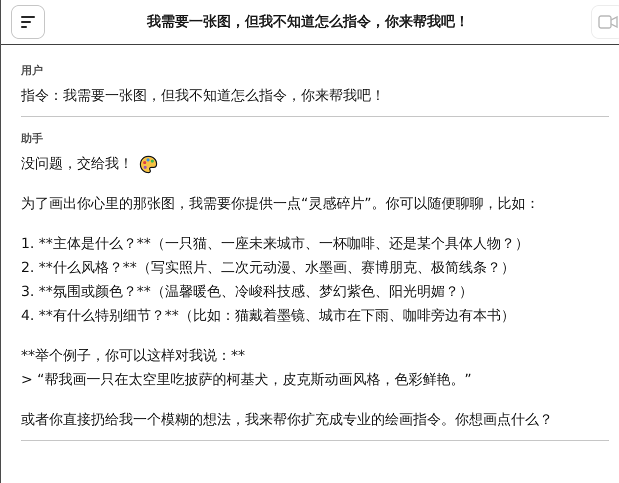 This screenshot has width=619, height=483. What do you see at coordinates (268, 316) in the screenshot?
I see `message-text: 4. **有什么特别细节？**（比如：猫戴着墨镜、城市在下雨、咖啡旁边有本书）` at bounding box center [268, 316].